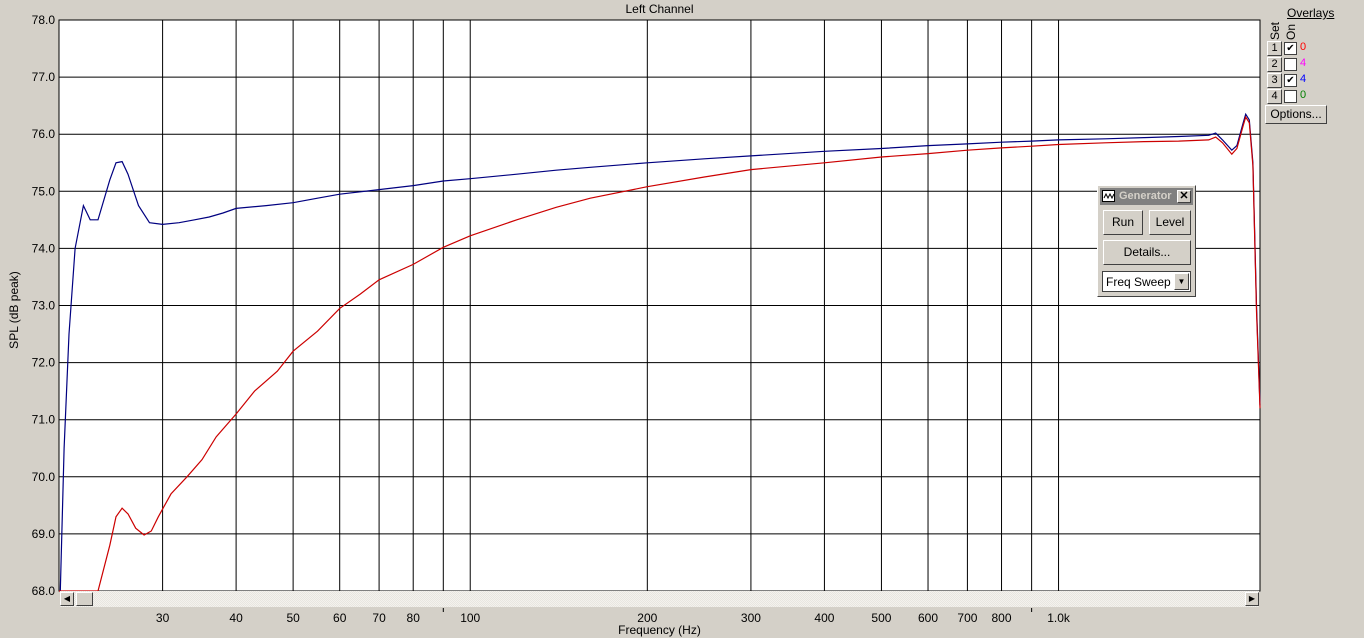 This screenshot has height=638, width=1364. What do you see at coordinates (44, 20) in the screenshot?
I see `y-tick-label: 78.0` at bounding box center [44, 20].